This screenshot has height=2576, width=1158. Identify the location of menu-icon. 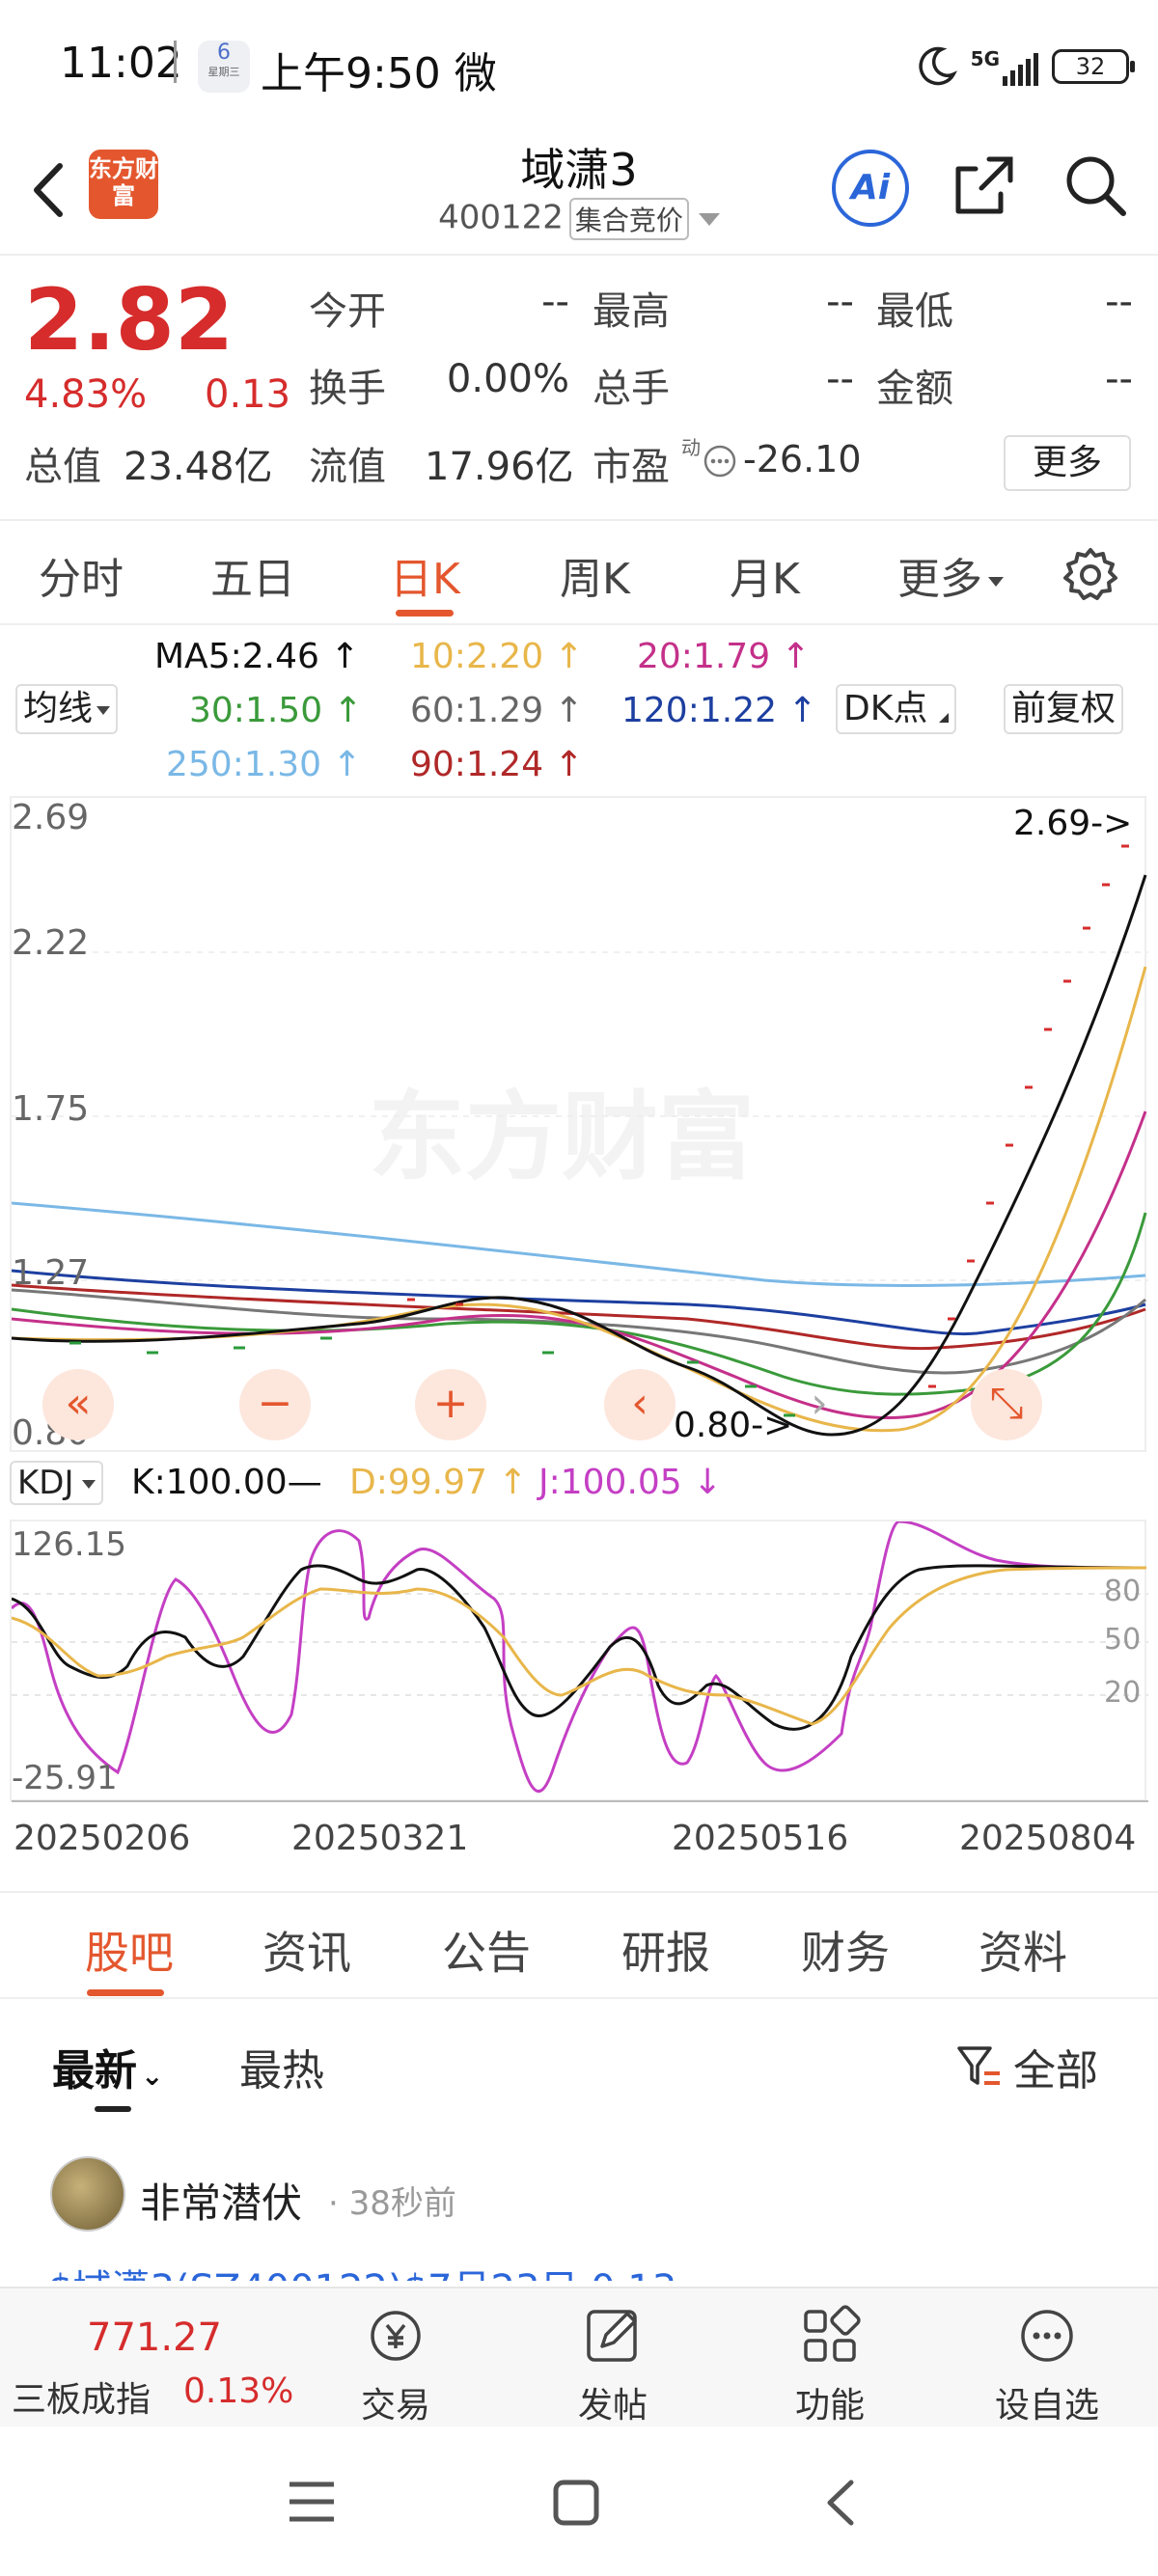
(312, 2502).